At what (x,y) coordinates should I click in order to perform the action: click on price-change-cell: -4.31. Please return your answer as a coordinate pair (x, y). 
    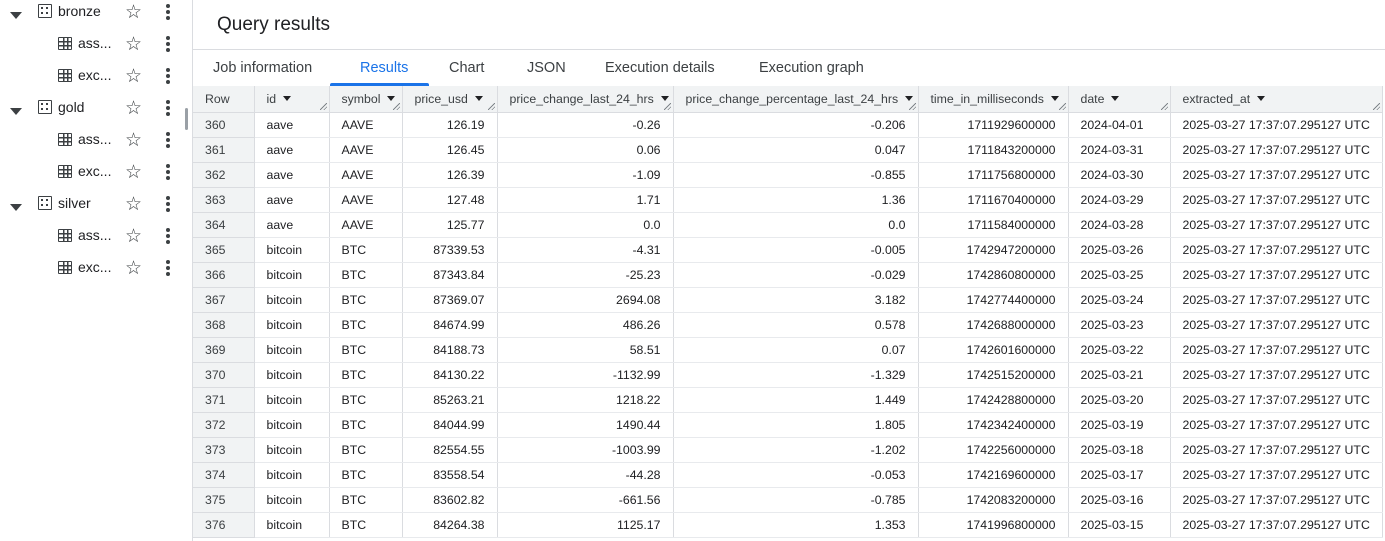
    Looking at the image, I should click on (585, 250).